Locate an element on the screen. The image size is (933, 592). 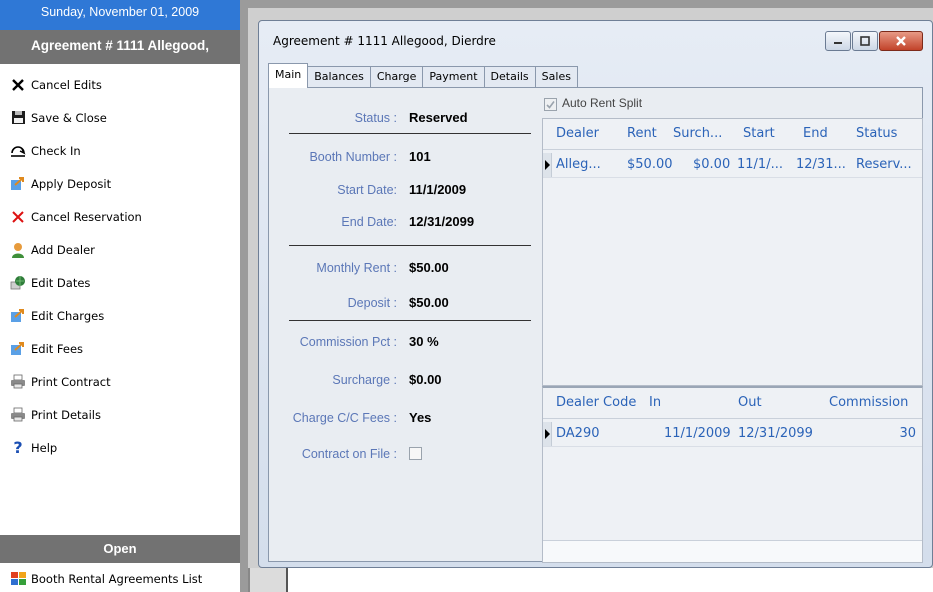
deposit-row: Deposit : $50.00 is located at coordinates (403, 303).